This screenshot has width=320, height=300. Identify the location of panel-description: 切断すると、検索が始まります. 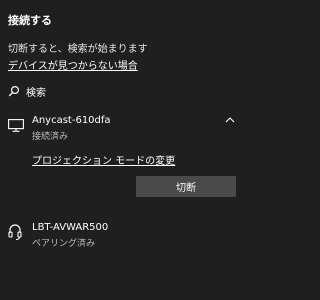
(78, 49).